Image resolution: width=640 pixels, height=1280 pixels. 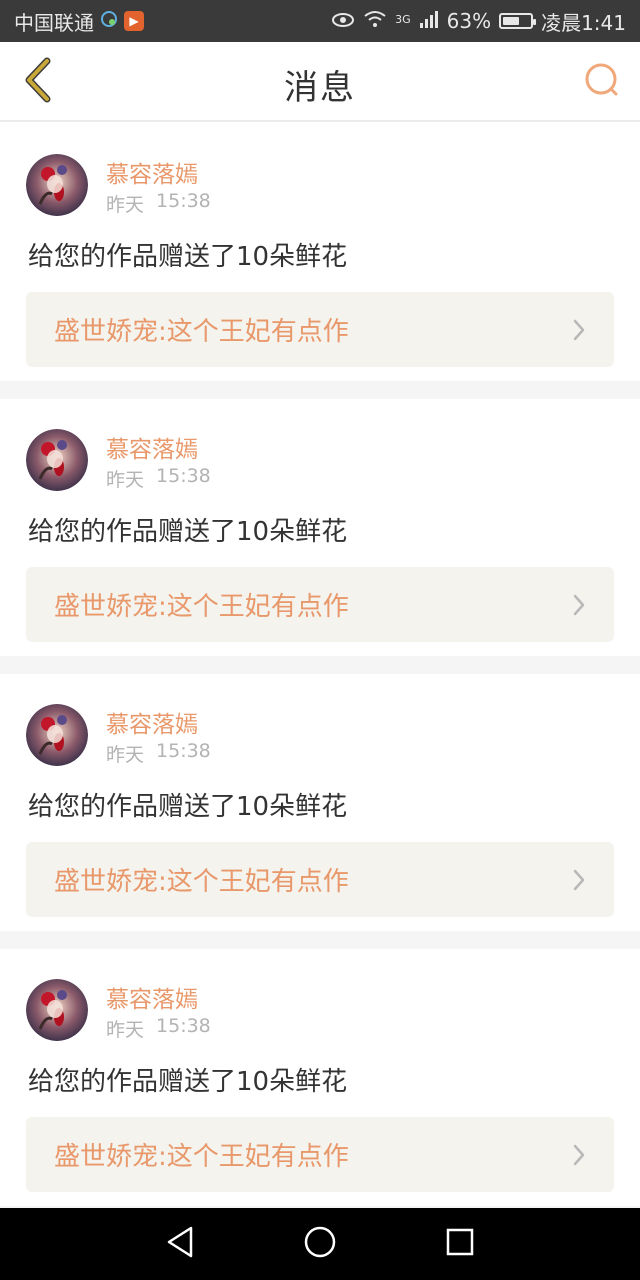 I want to click on signal-icon, so click(x=429, y=21).